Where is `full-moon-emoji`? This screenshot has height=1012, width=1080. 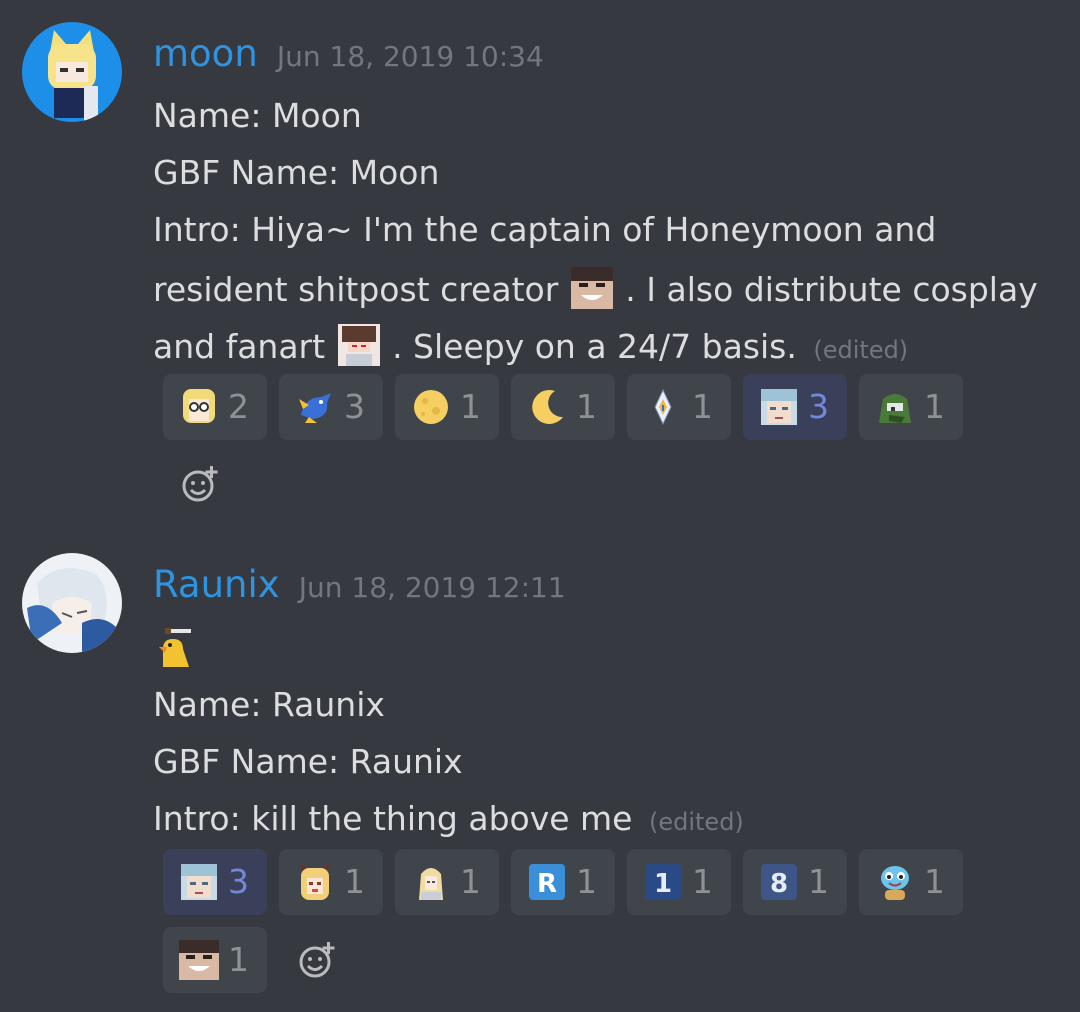 full-moon-emoji is located at coordinates (431, 407).